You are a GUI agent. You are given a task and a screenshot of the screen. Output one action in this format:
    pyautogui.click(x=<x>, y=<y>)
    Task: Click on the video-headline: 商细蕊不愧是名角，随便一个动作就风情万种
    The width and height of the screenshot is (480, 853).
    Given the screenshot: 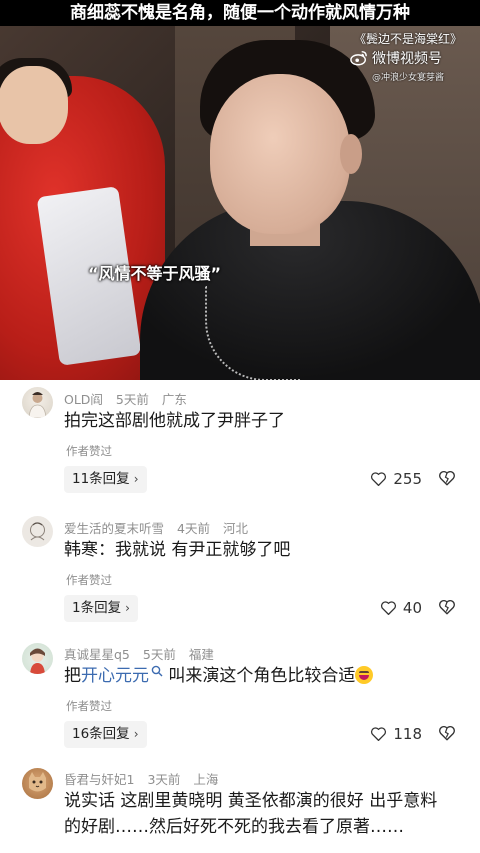 What is the action you would take?
    pyautogui.click(x=240, y=13)
    